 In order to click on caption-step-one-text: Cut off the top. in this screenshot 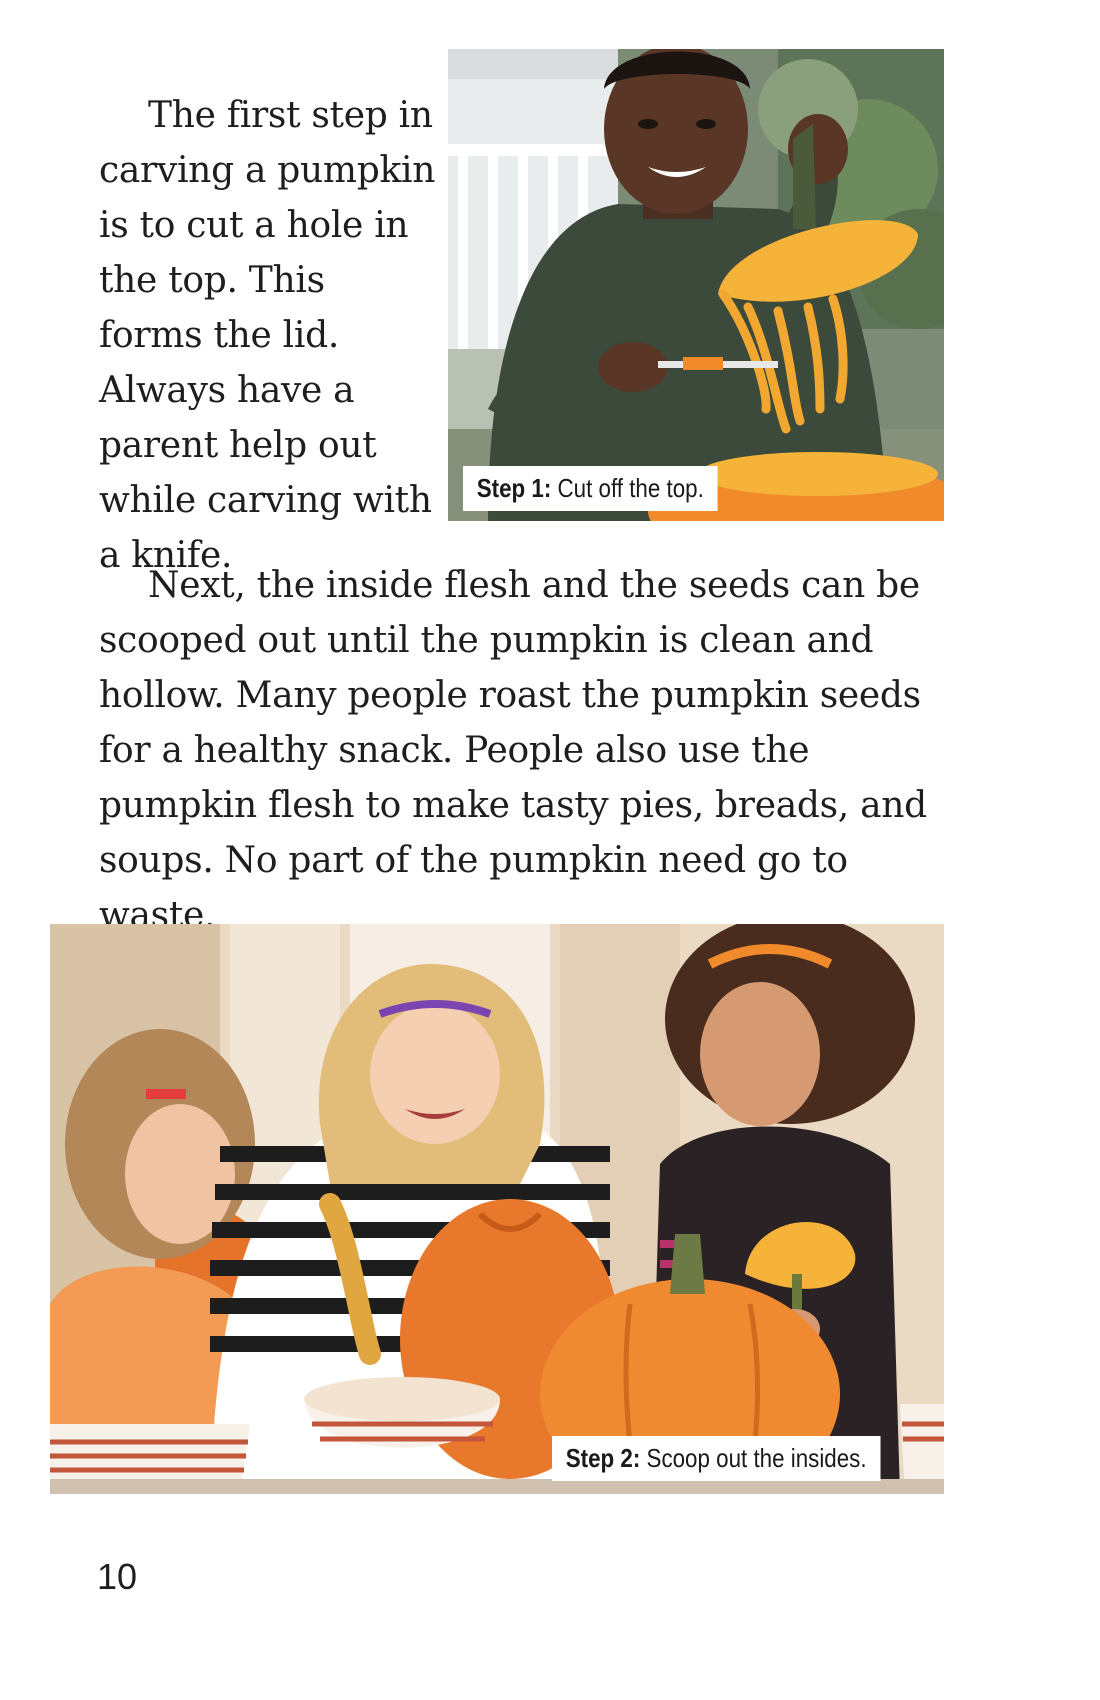, I will do `click(630, 488)`.